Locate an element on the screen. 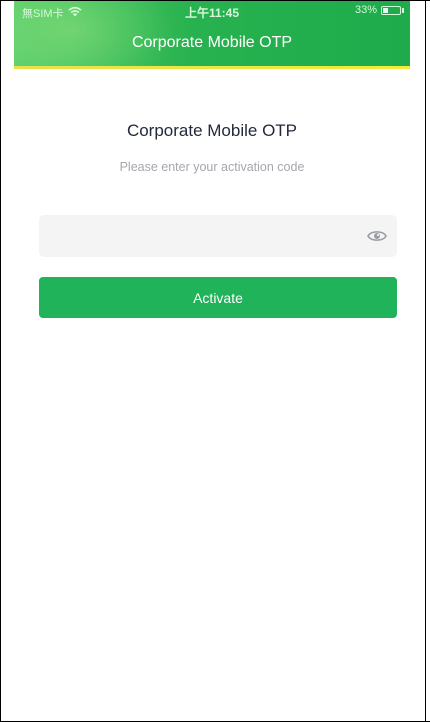  app-header: 無SIM卡 上午11:45 33% Corporate Mobile OTP is located at coordinates (212, 33).